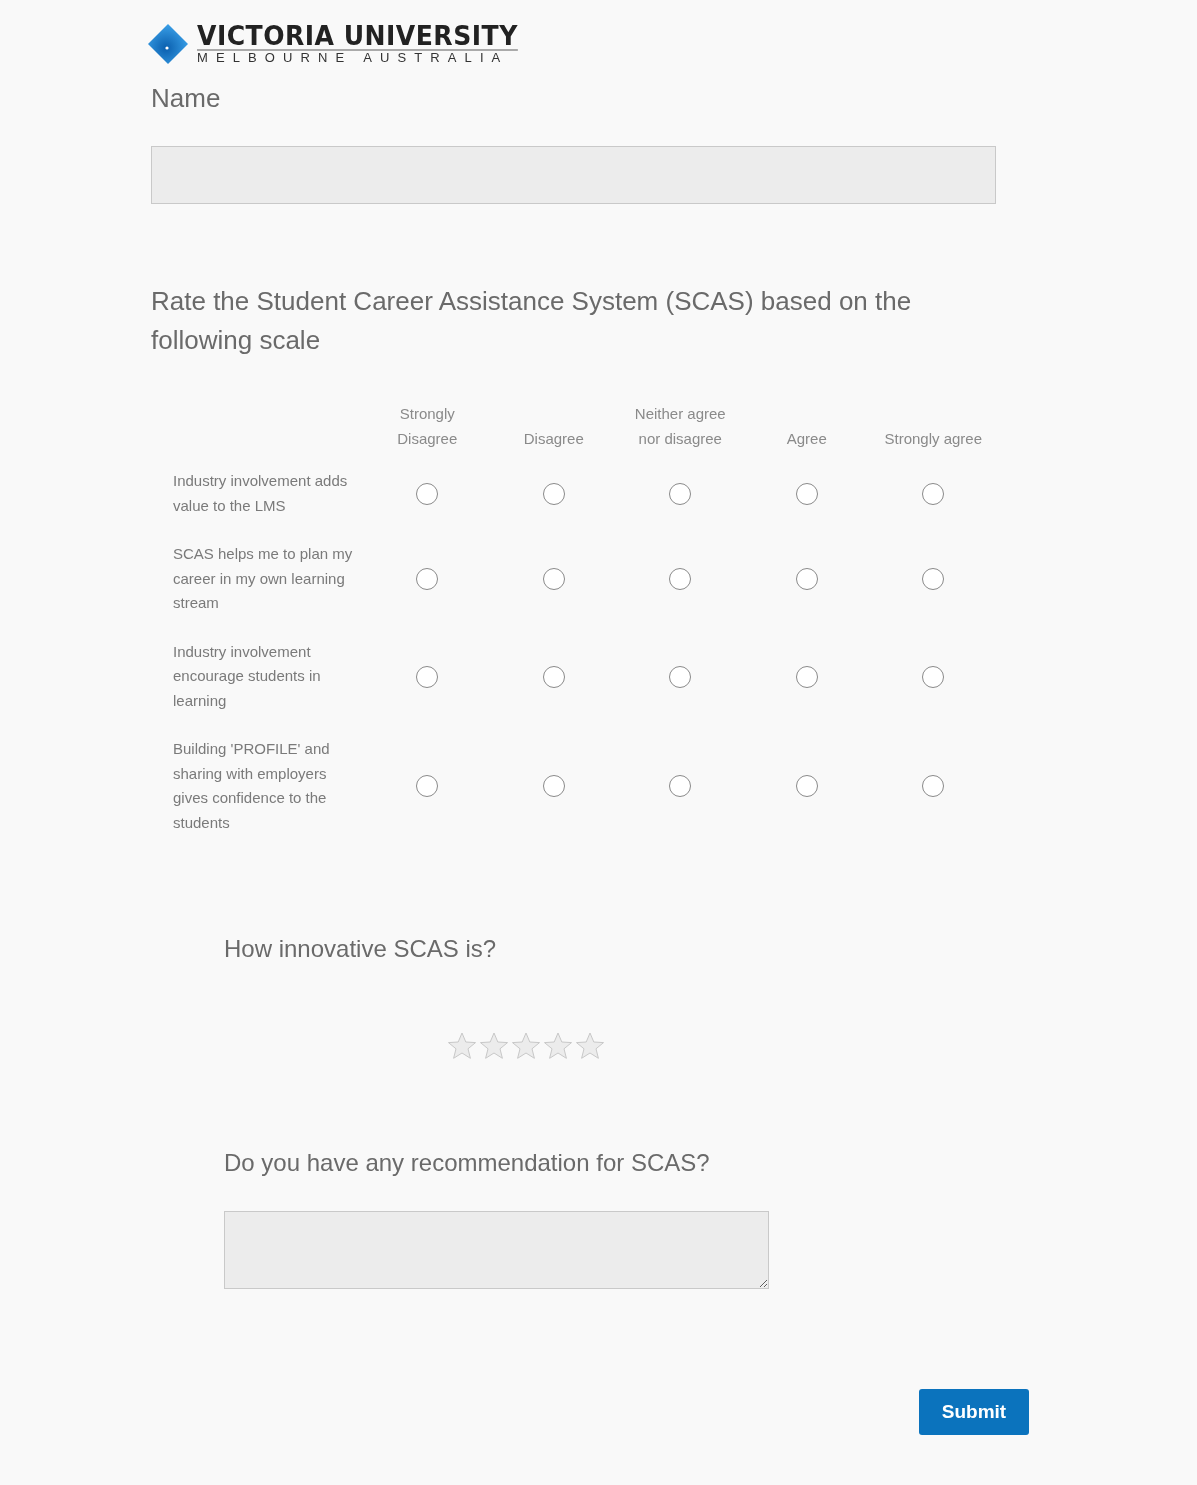 This screenshot has height=1485, width=1197. What do you see at coordinates (573, 175) in the screenshot?
I see `name-input-field` at bounding box center [573, 175].